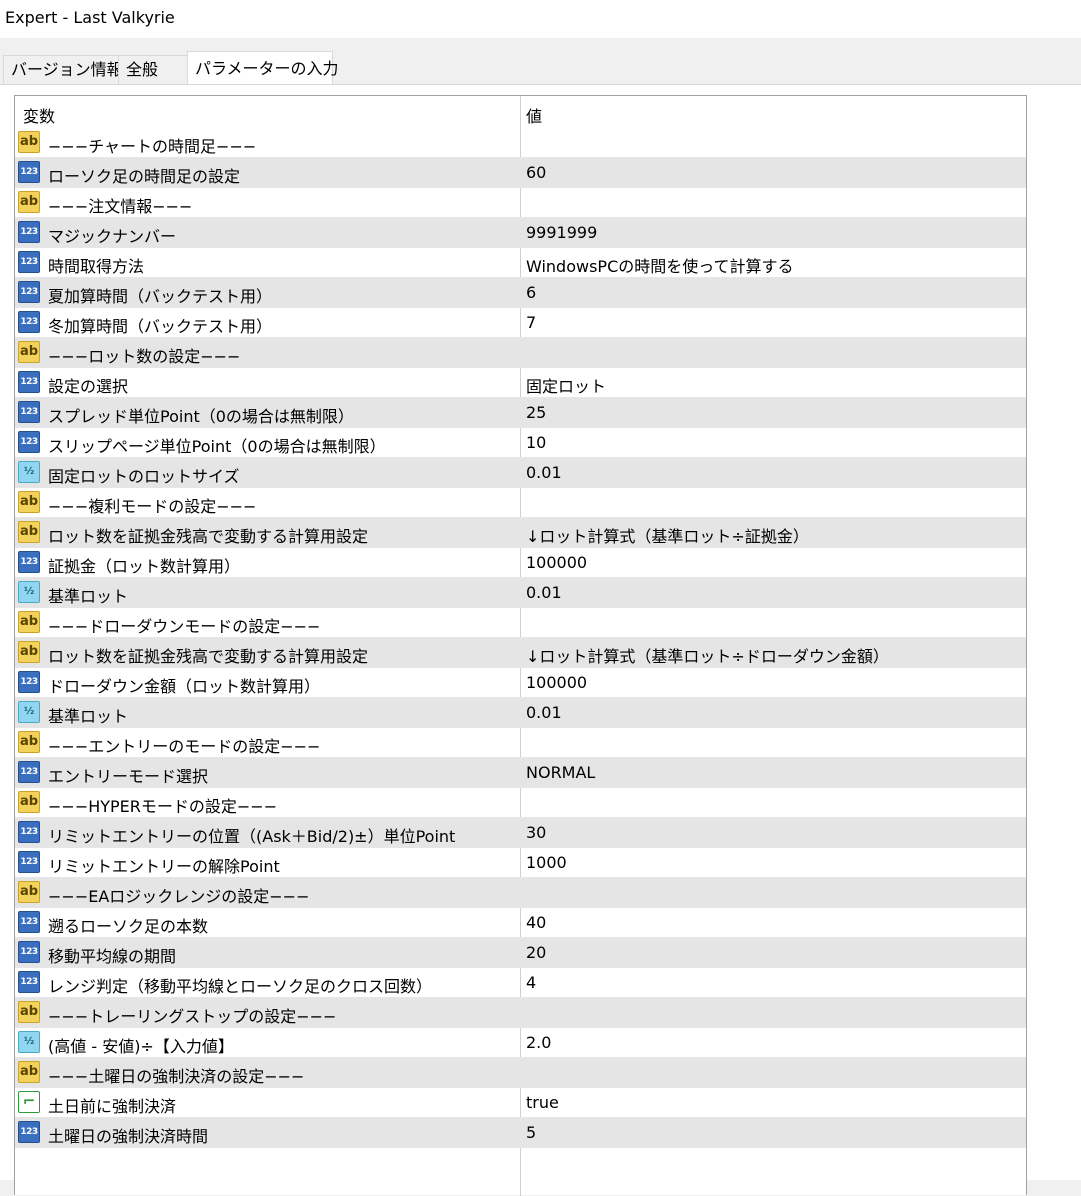 This screenshot has height=1196, width=1081. I want to click on parameter-name: リミットエントリーの位置（(Ask＋Bid/2)±）単位Point, so click(252, 836).